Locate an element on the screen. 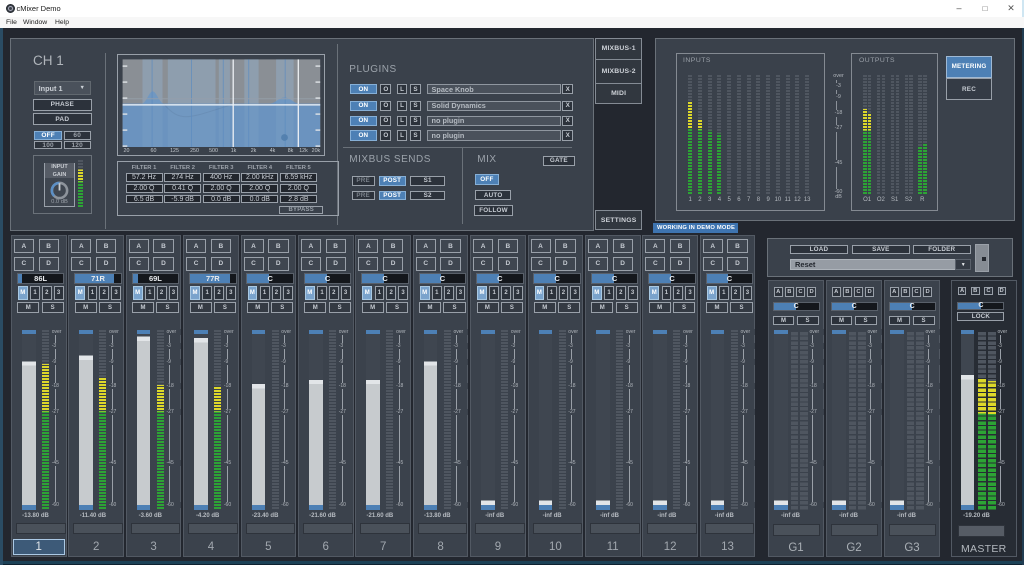 The height and width of the screenshot is (565, 1024). svg-text: 500 is located at coordinates (213, 151).